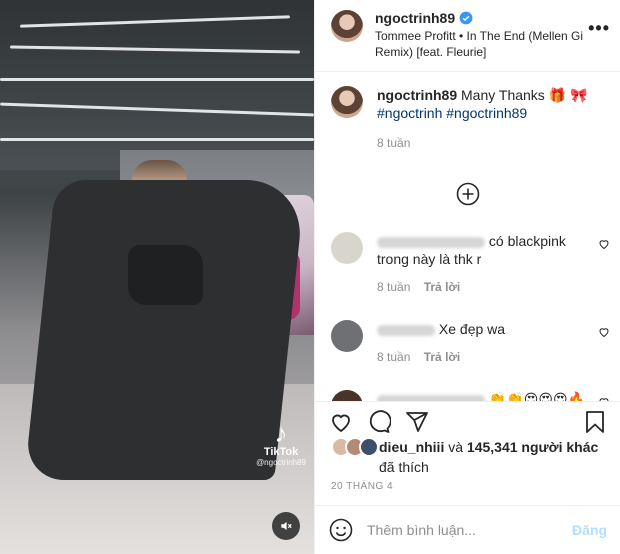 This screenshot has height=554, width=620. I want to click on more-options-button: •••, so click(599, 28).